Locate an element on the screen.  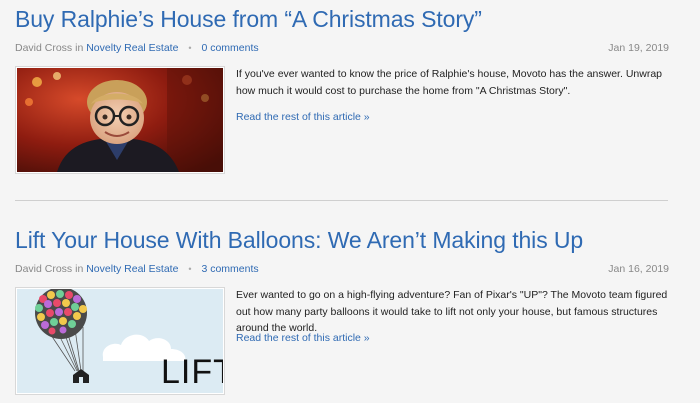
ralphie-photo-icon is located at coordinates (120, 120).